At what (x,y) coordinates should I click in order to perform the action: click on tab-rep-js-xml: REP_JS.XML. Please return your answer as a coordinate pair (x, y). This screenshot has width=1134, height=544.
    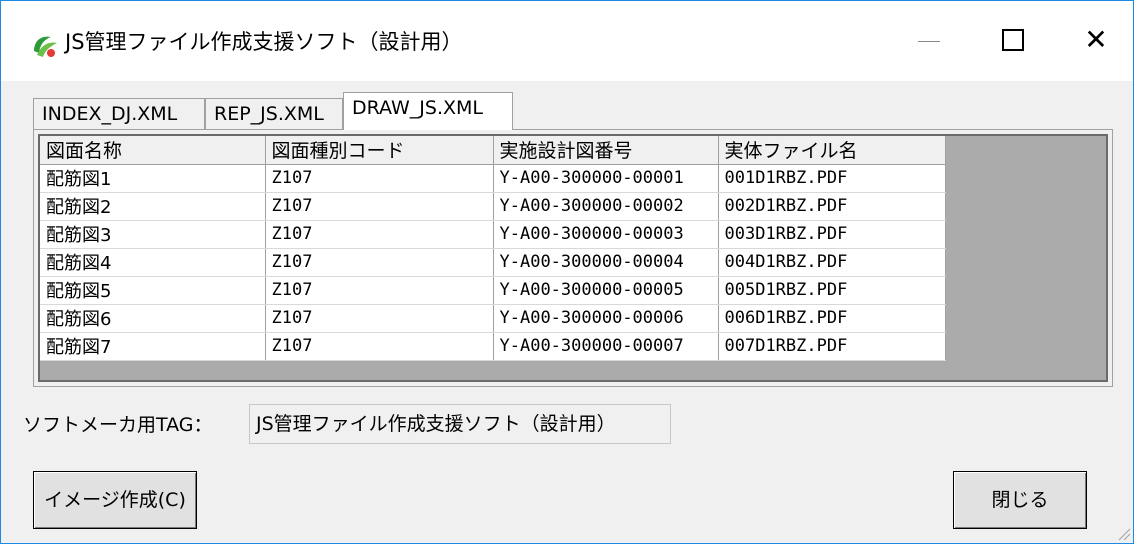
    Looking at the image, I should click on (274, 114).